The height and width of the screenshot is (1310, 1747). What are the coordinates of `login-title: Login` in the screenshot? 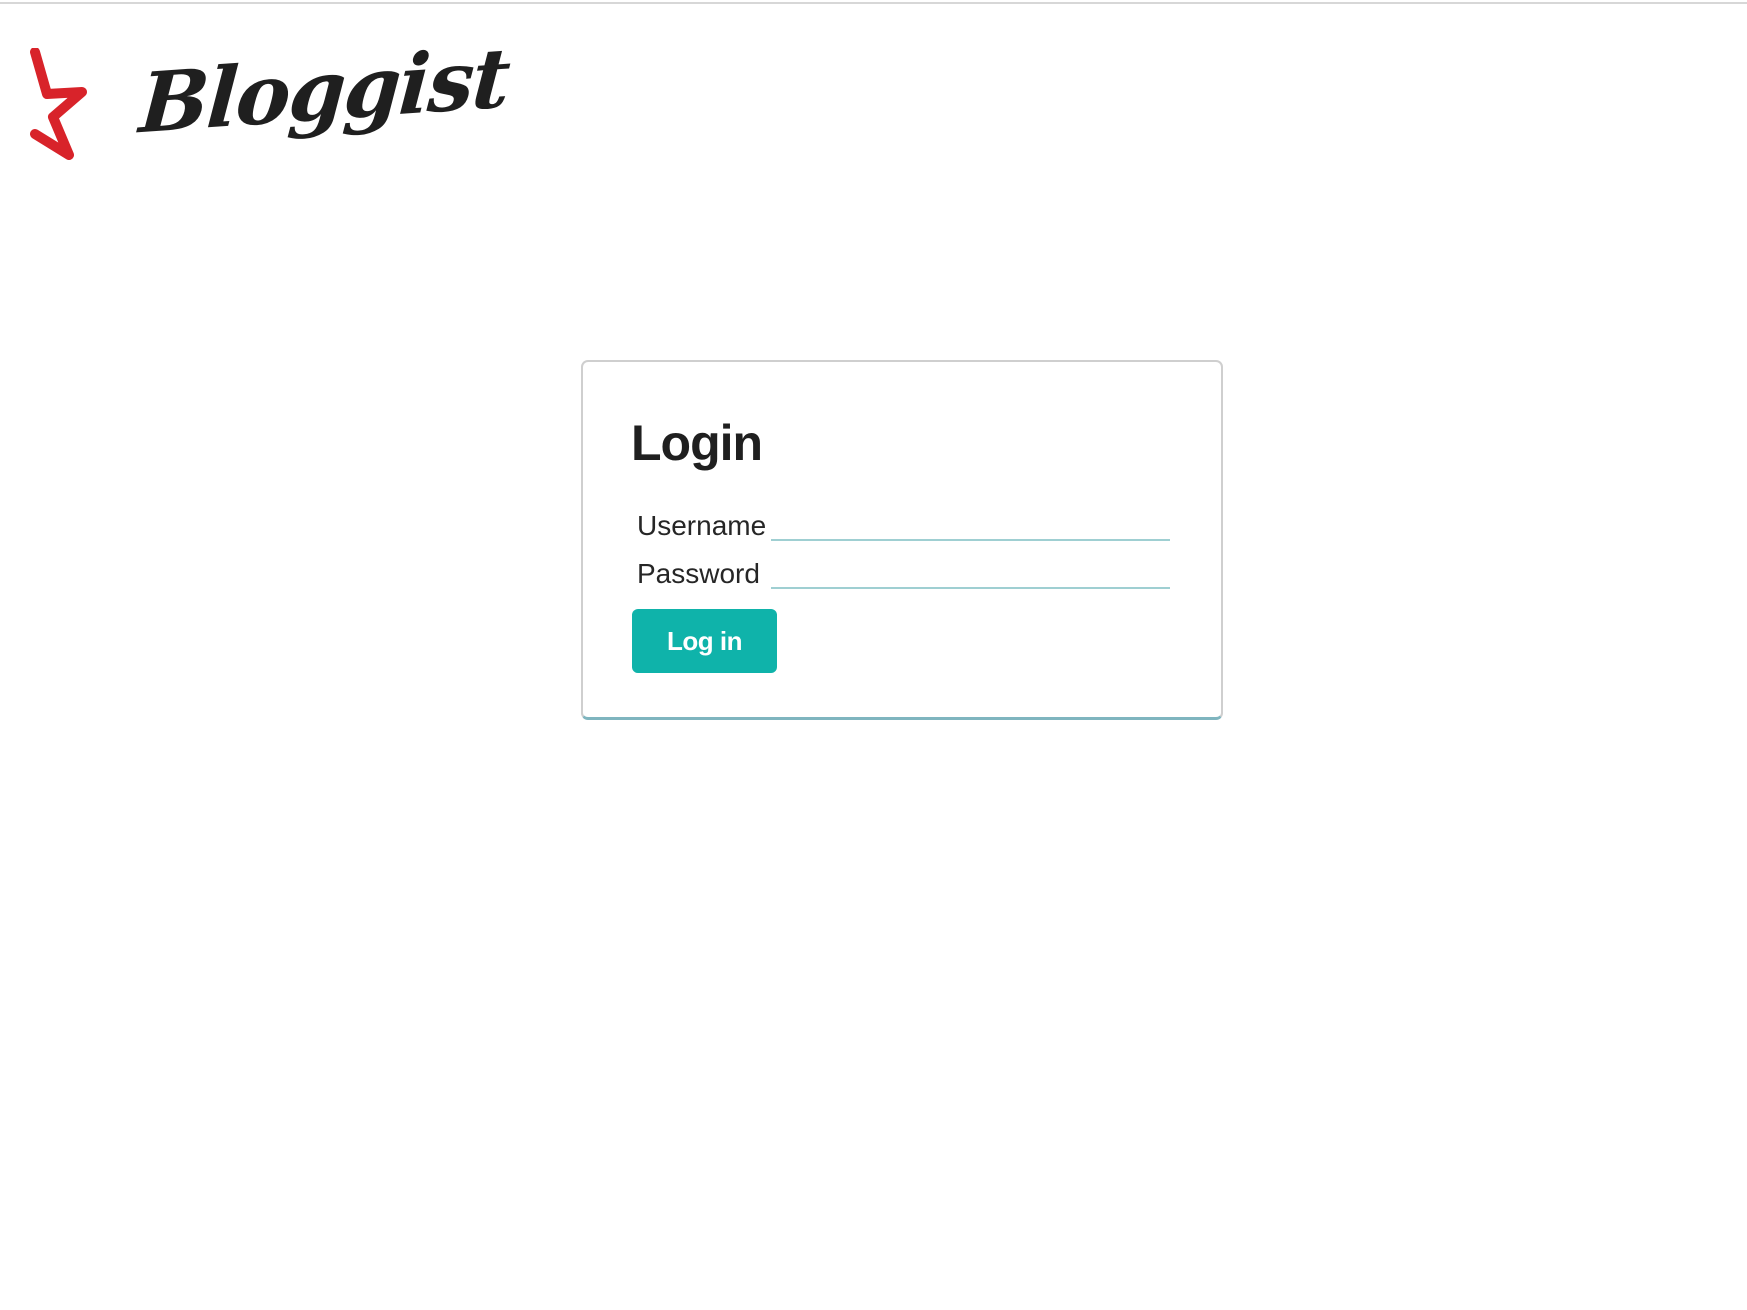 It's located at (697, 443).